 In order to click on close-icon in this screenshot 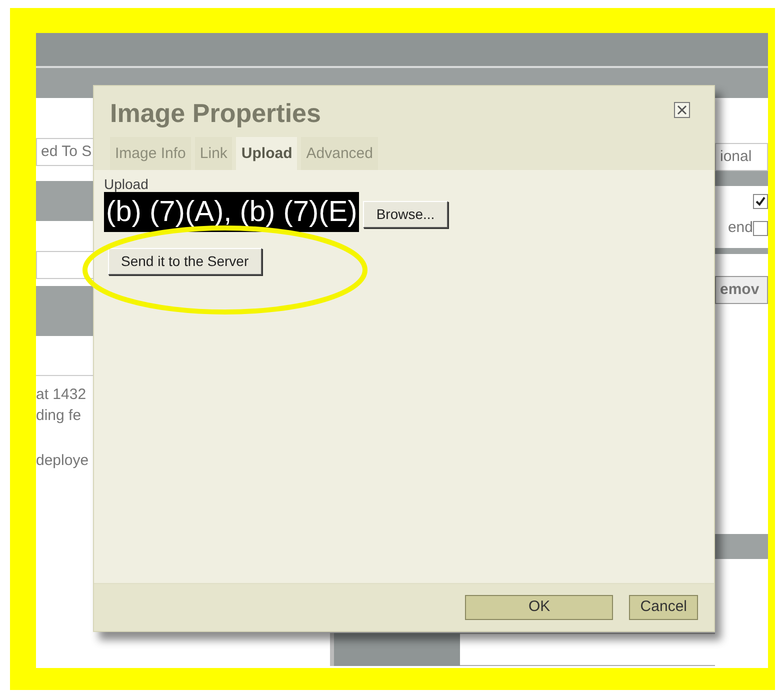, I will do `click(682, 110)`.